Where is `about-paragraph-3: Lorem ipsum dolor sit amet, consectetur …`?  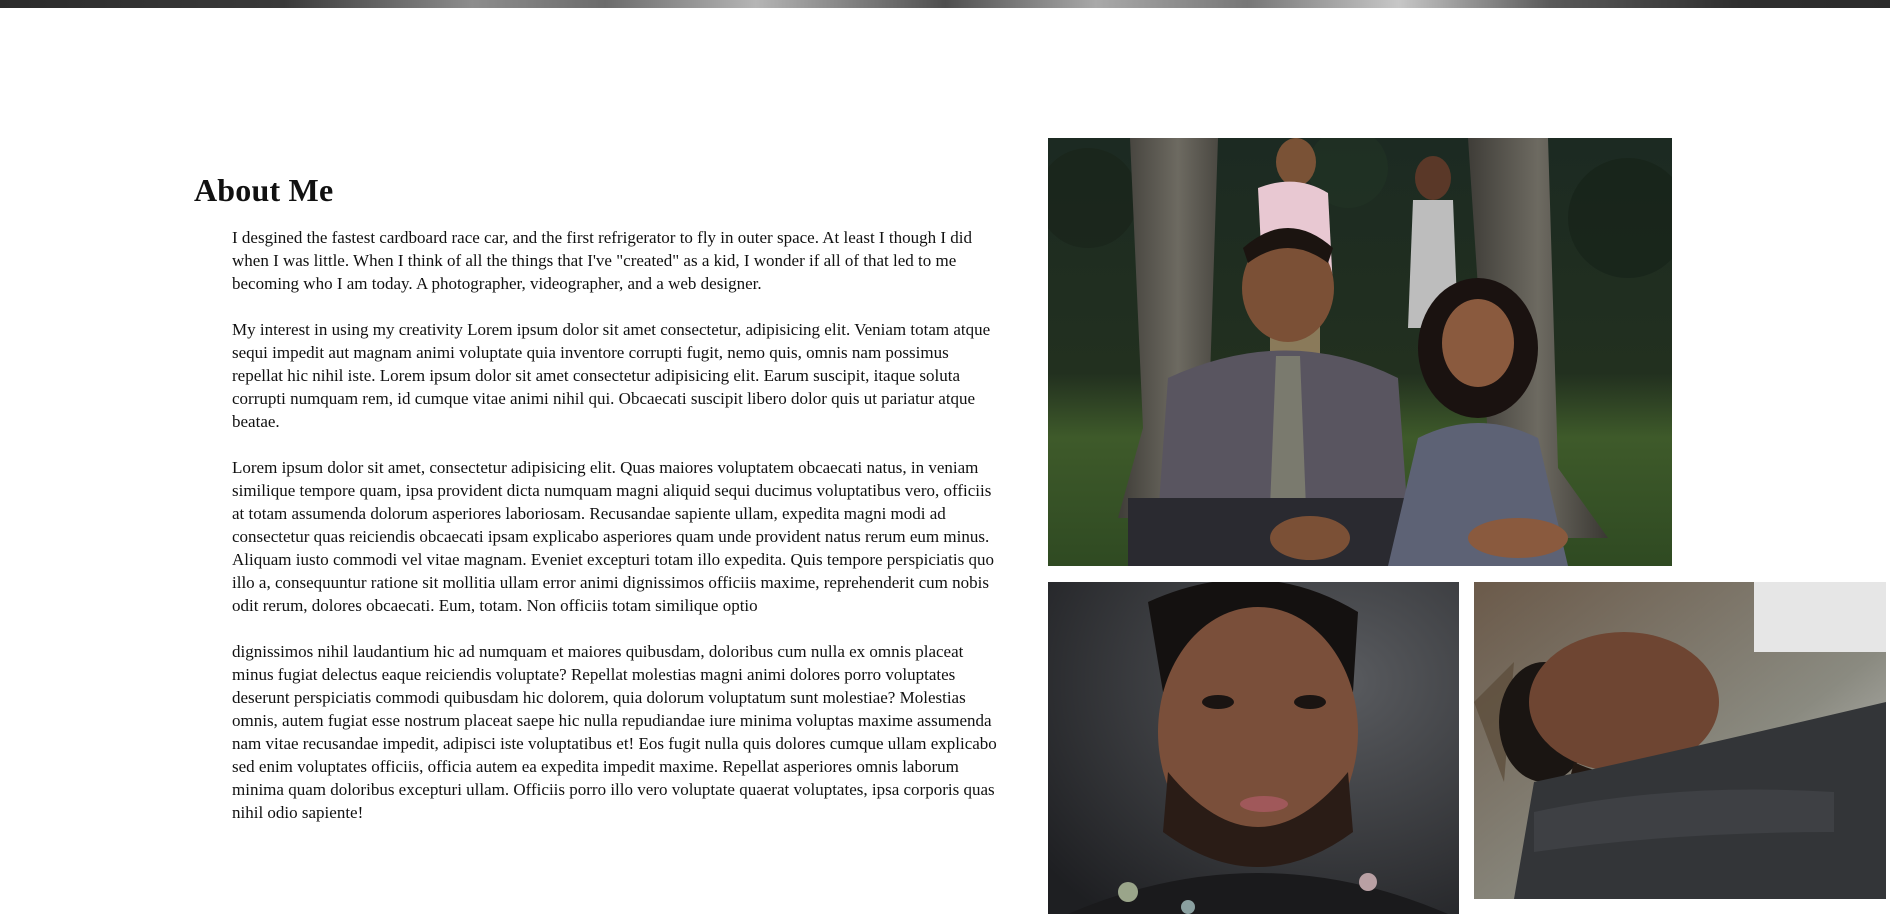
about-paragraph-3: Lorem ipsum dolor sit amet, consectetur … is located at coordinates (613, 536).